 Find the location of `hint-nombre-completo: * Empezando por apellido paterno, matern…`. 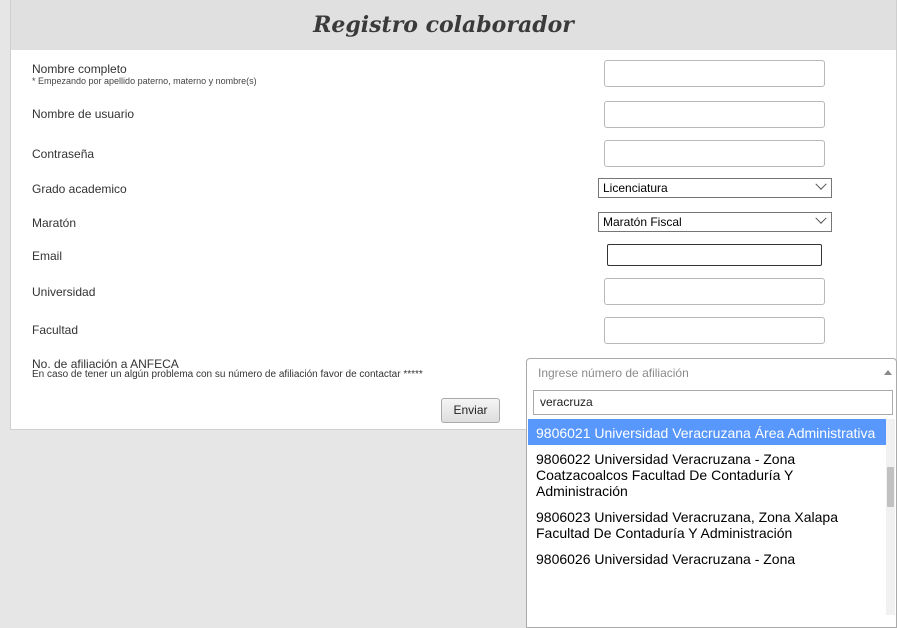

hint-nombre-completo: * Empezando por apellido paterno, matern… is located at coordinates (144, 81).